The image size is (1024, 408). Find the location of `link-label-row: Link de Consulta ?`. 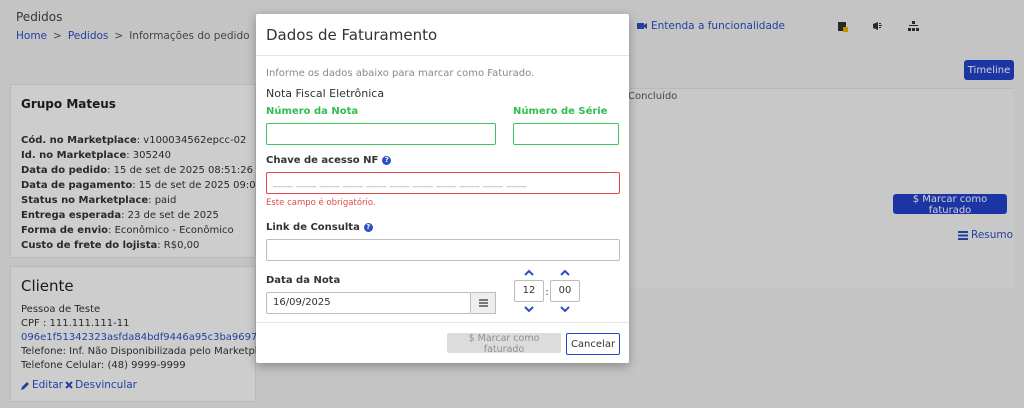

link-label-row: Link de Consulta ? is located at coordinates (442, 227).